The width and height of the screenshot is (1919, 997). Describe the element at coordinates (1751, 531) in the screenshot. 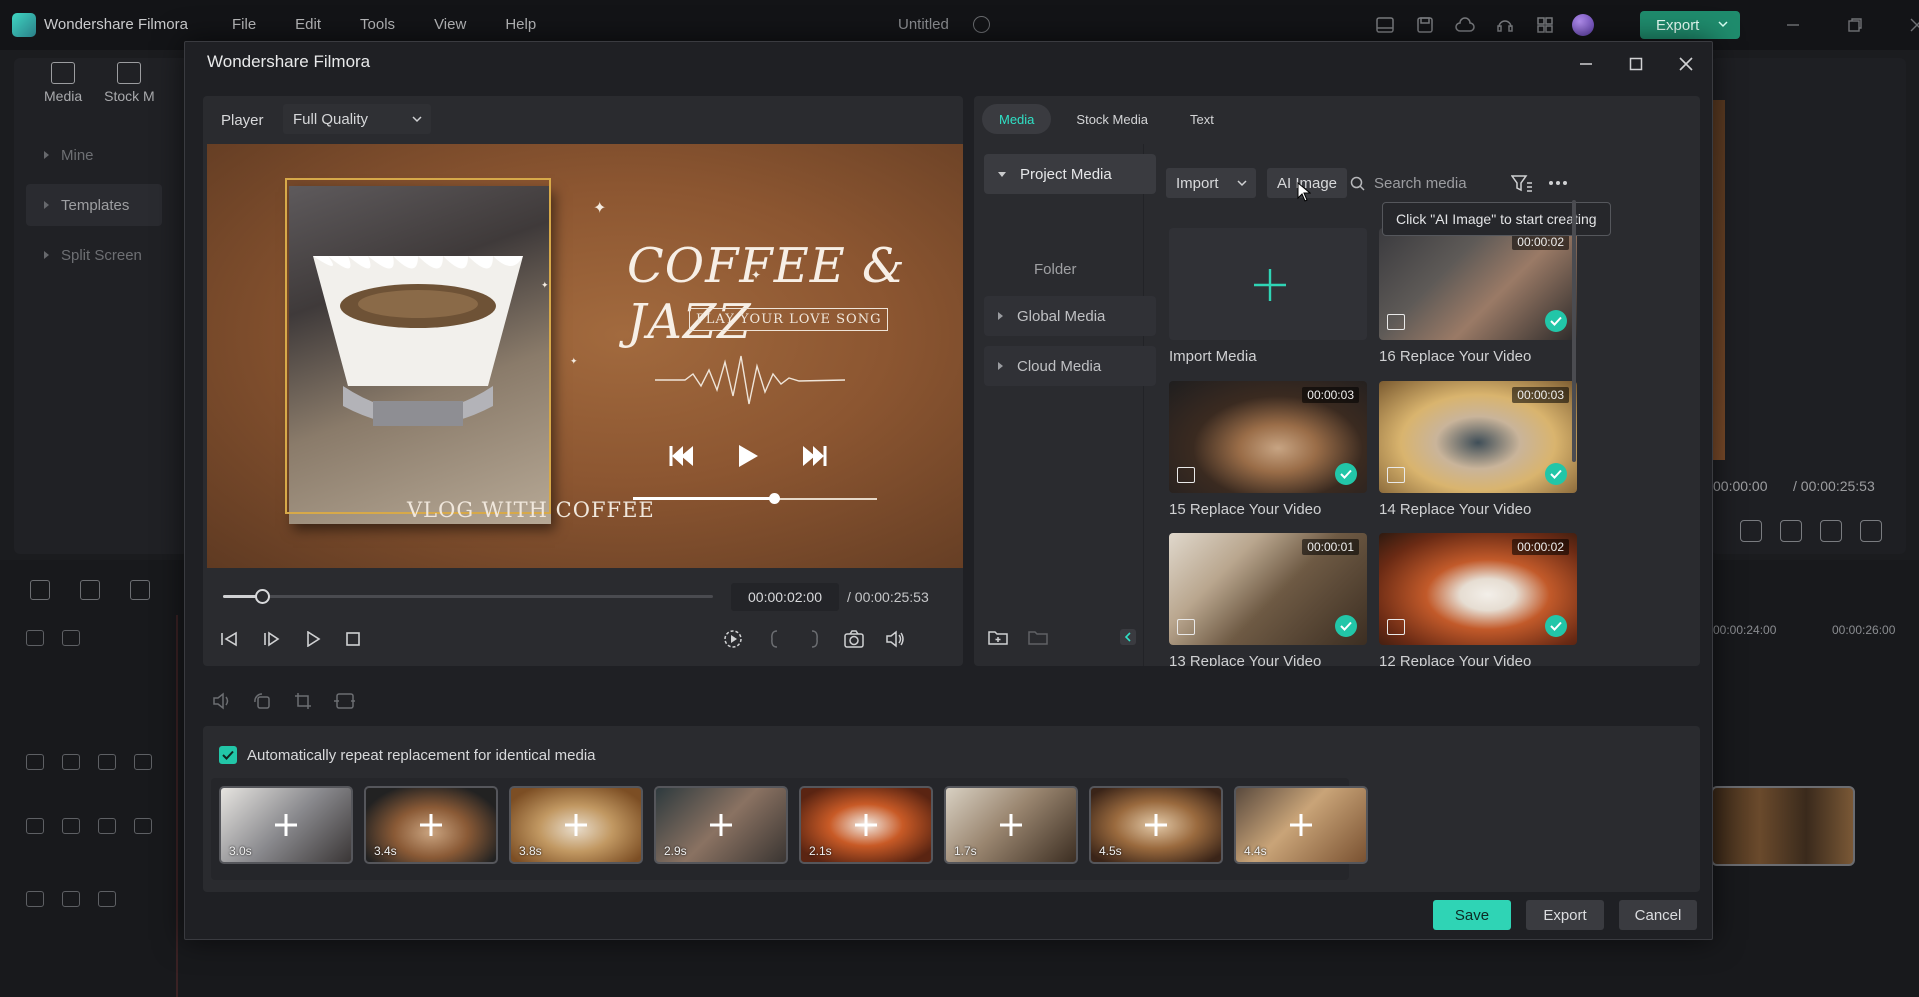

I see `monitor-icon` at that location.